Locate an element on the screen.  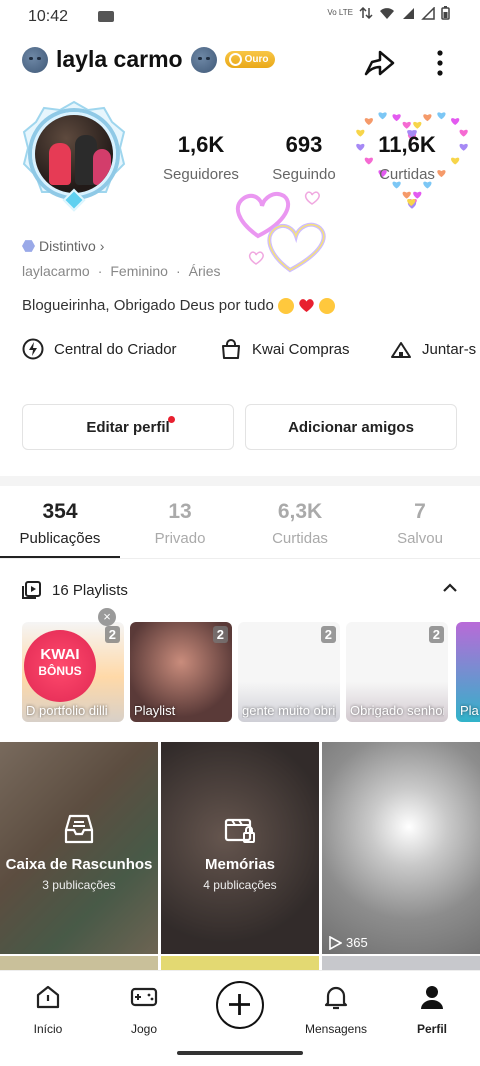
tab-count: 7 is located at coordinates (420, 511).